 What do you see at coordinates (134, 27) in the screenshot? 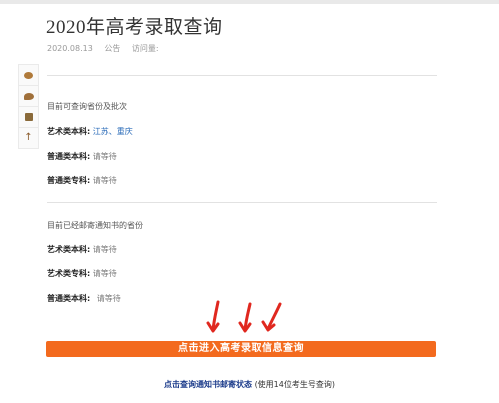
I see `page-title: 2020年高考录取查询` at bounding box center [134, 27].